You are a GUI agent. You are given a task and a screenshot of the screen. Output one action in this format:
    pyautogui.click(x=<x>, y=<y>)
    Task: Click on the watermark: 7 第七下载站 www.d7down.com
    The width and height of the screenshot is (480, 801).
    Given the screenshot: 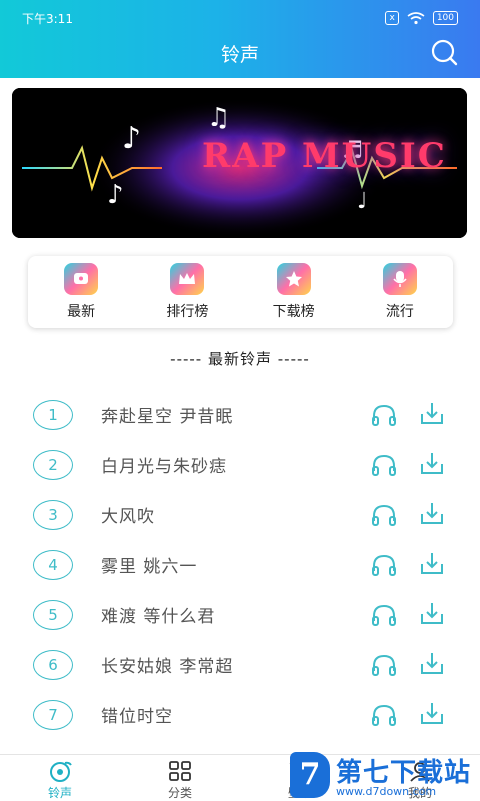 What is the action you would take?
    pyautogui.click(x=385, y=776)
    